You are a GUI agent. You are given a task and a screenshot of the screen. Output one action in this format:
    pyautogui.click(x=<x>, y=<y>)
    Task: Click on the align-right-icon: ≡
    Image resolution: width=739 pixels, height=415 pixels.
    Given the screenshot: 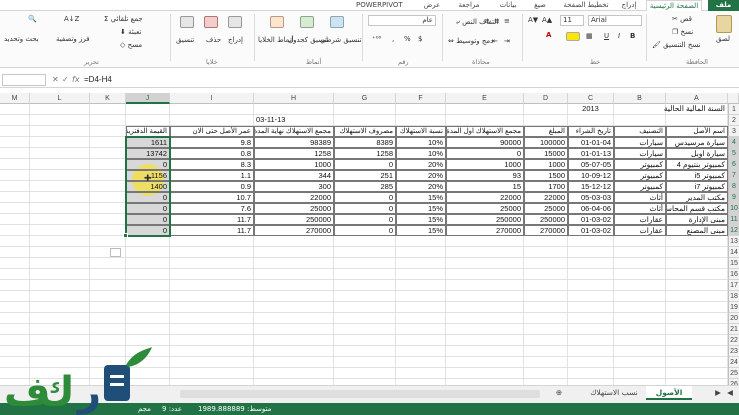 What is the action you would take?
    pyautogui.click(x=507, y=21)
    